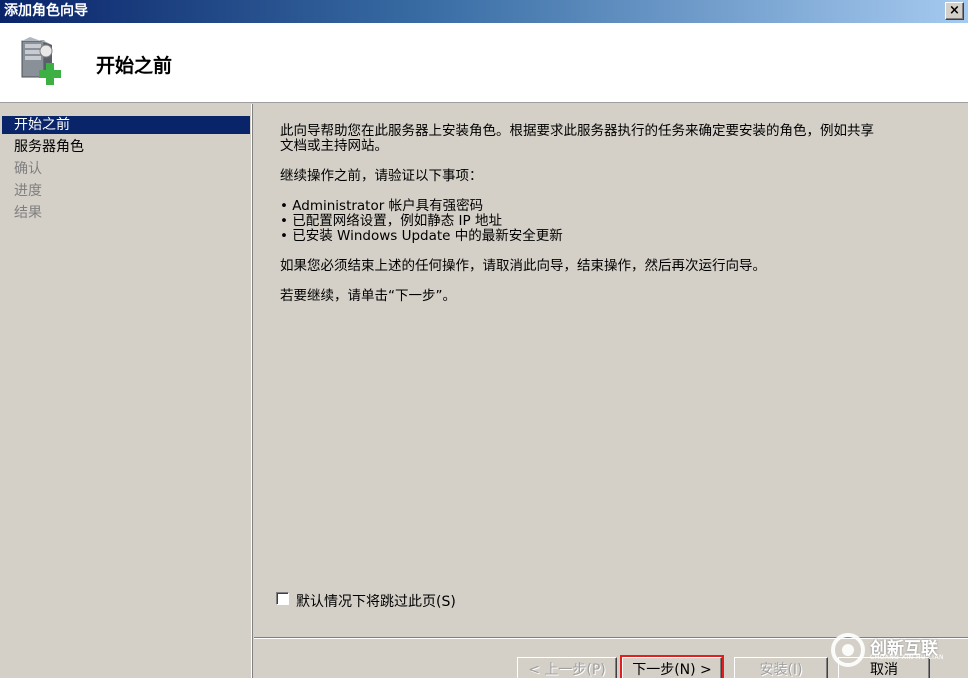 This screenshot has width=968, height=678. Describe the element at coordinates (484, 63) in the screenshot. I see `wizard-header: 开始之前` at that location.